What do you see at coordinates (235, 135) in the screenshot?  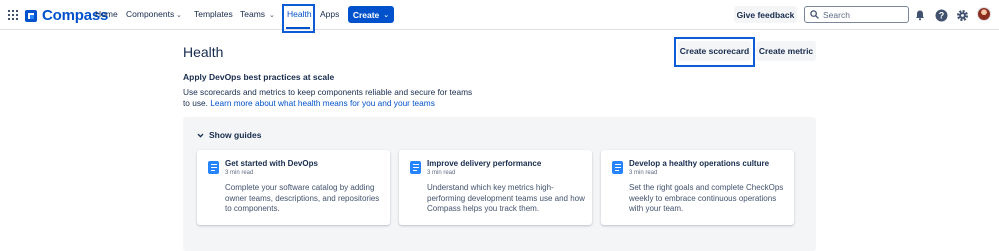 I see `show-guides-label: Show guides` at bounding box center [235, 135].